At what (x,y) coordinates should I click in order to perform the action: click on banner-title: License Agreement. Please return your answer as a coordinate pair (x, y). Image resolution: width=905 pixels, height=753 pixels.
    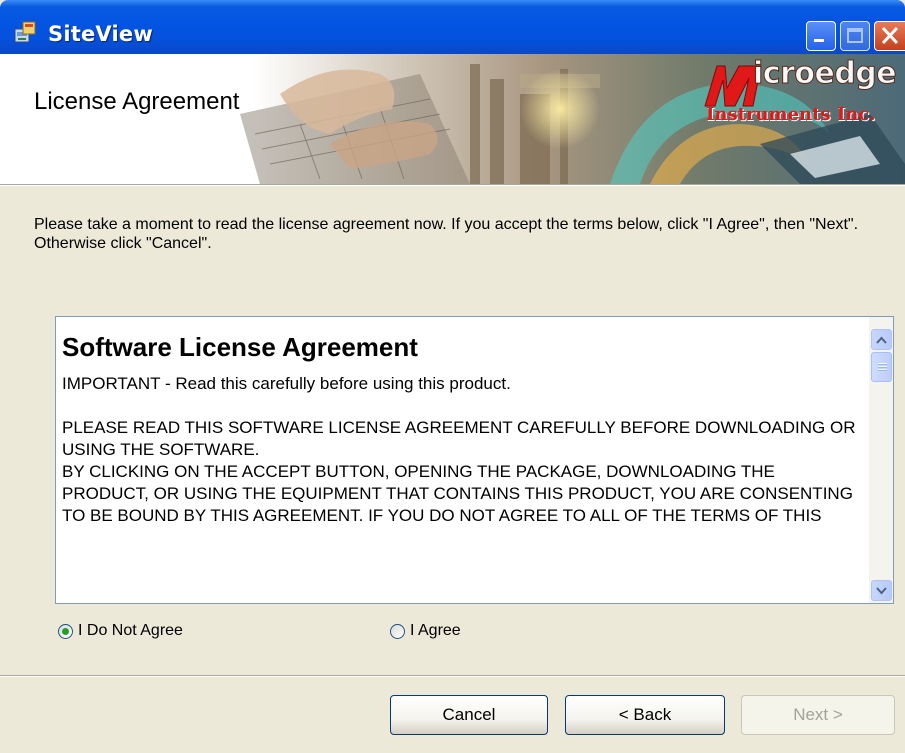
    Looking at the image, I should click on (137, 101).